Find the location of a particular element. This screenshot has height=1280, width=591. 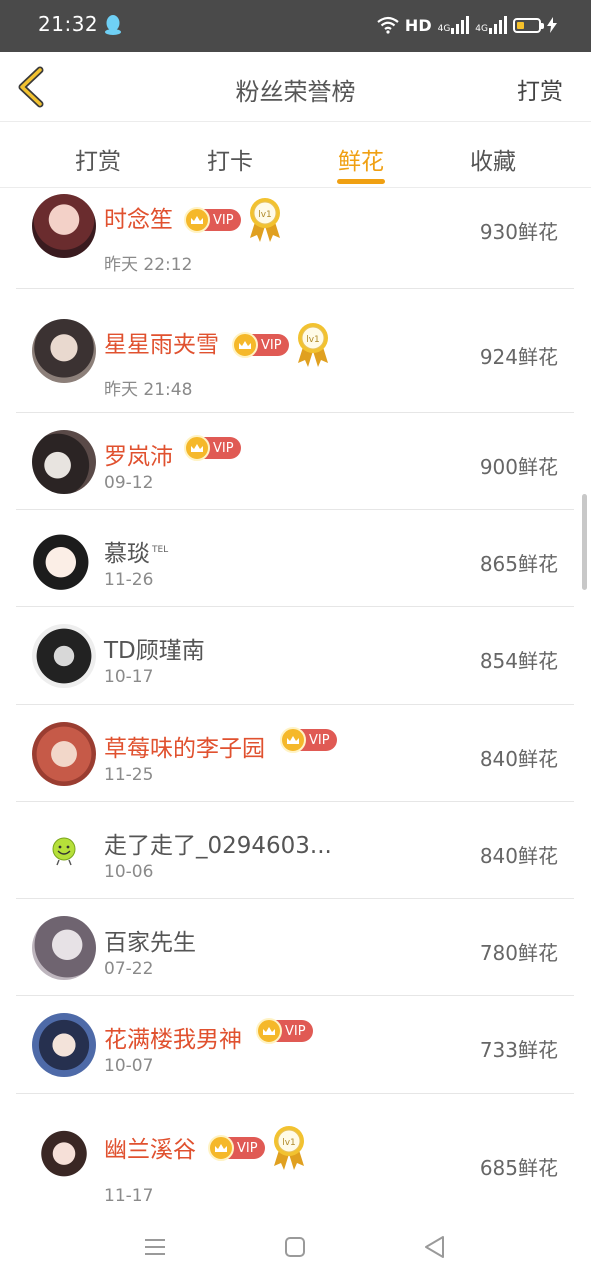

scrollbar is located at coordinates (584, 542).